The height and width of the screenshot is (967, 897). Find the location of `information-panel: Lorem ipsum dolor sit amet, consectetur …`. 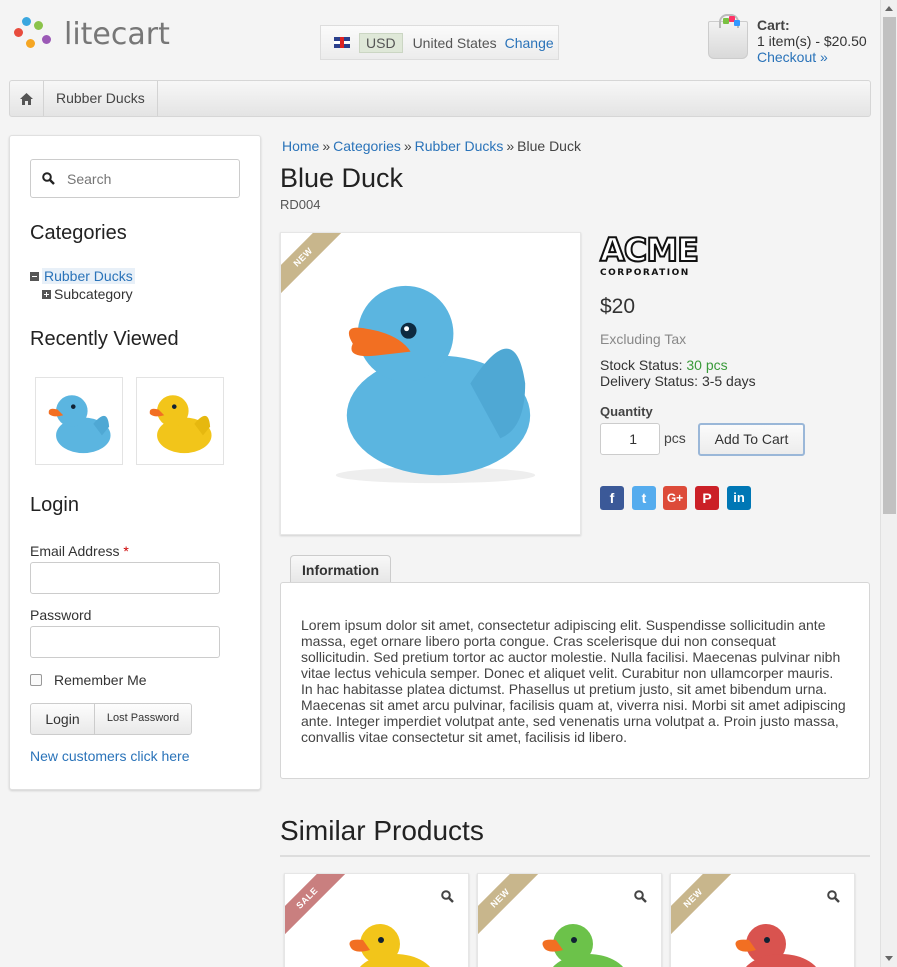

information-panel: Lorem ipsum dolor sit amet, consectetur … is located at coordinates (575, 680).